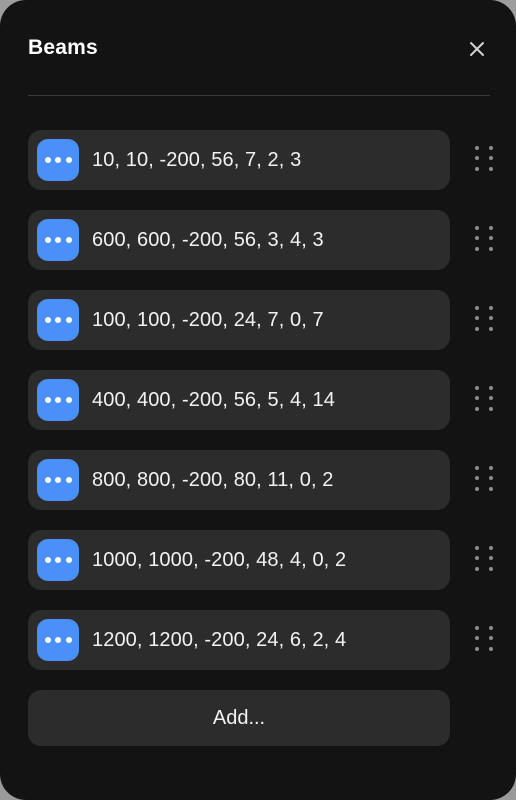  I want to click on beam-row: 400, 400, -200, 56, 5, 4, 14, so click(258, 400).